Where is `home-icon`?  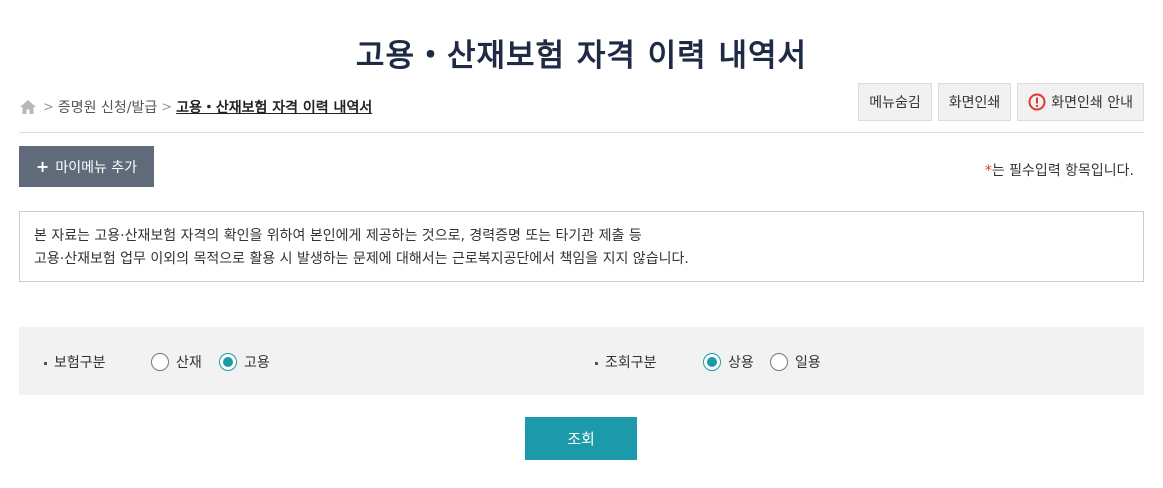
home-icon is located at coordinates (28, 107).